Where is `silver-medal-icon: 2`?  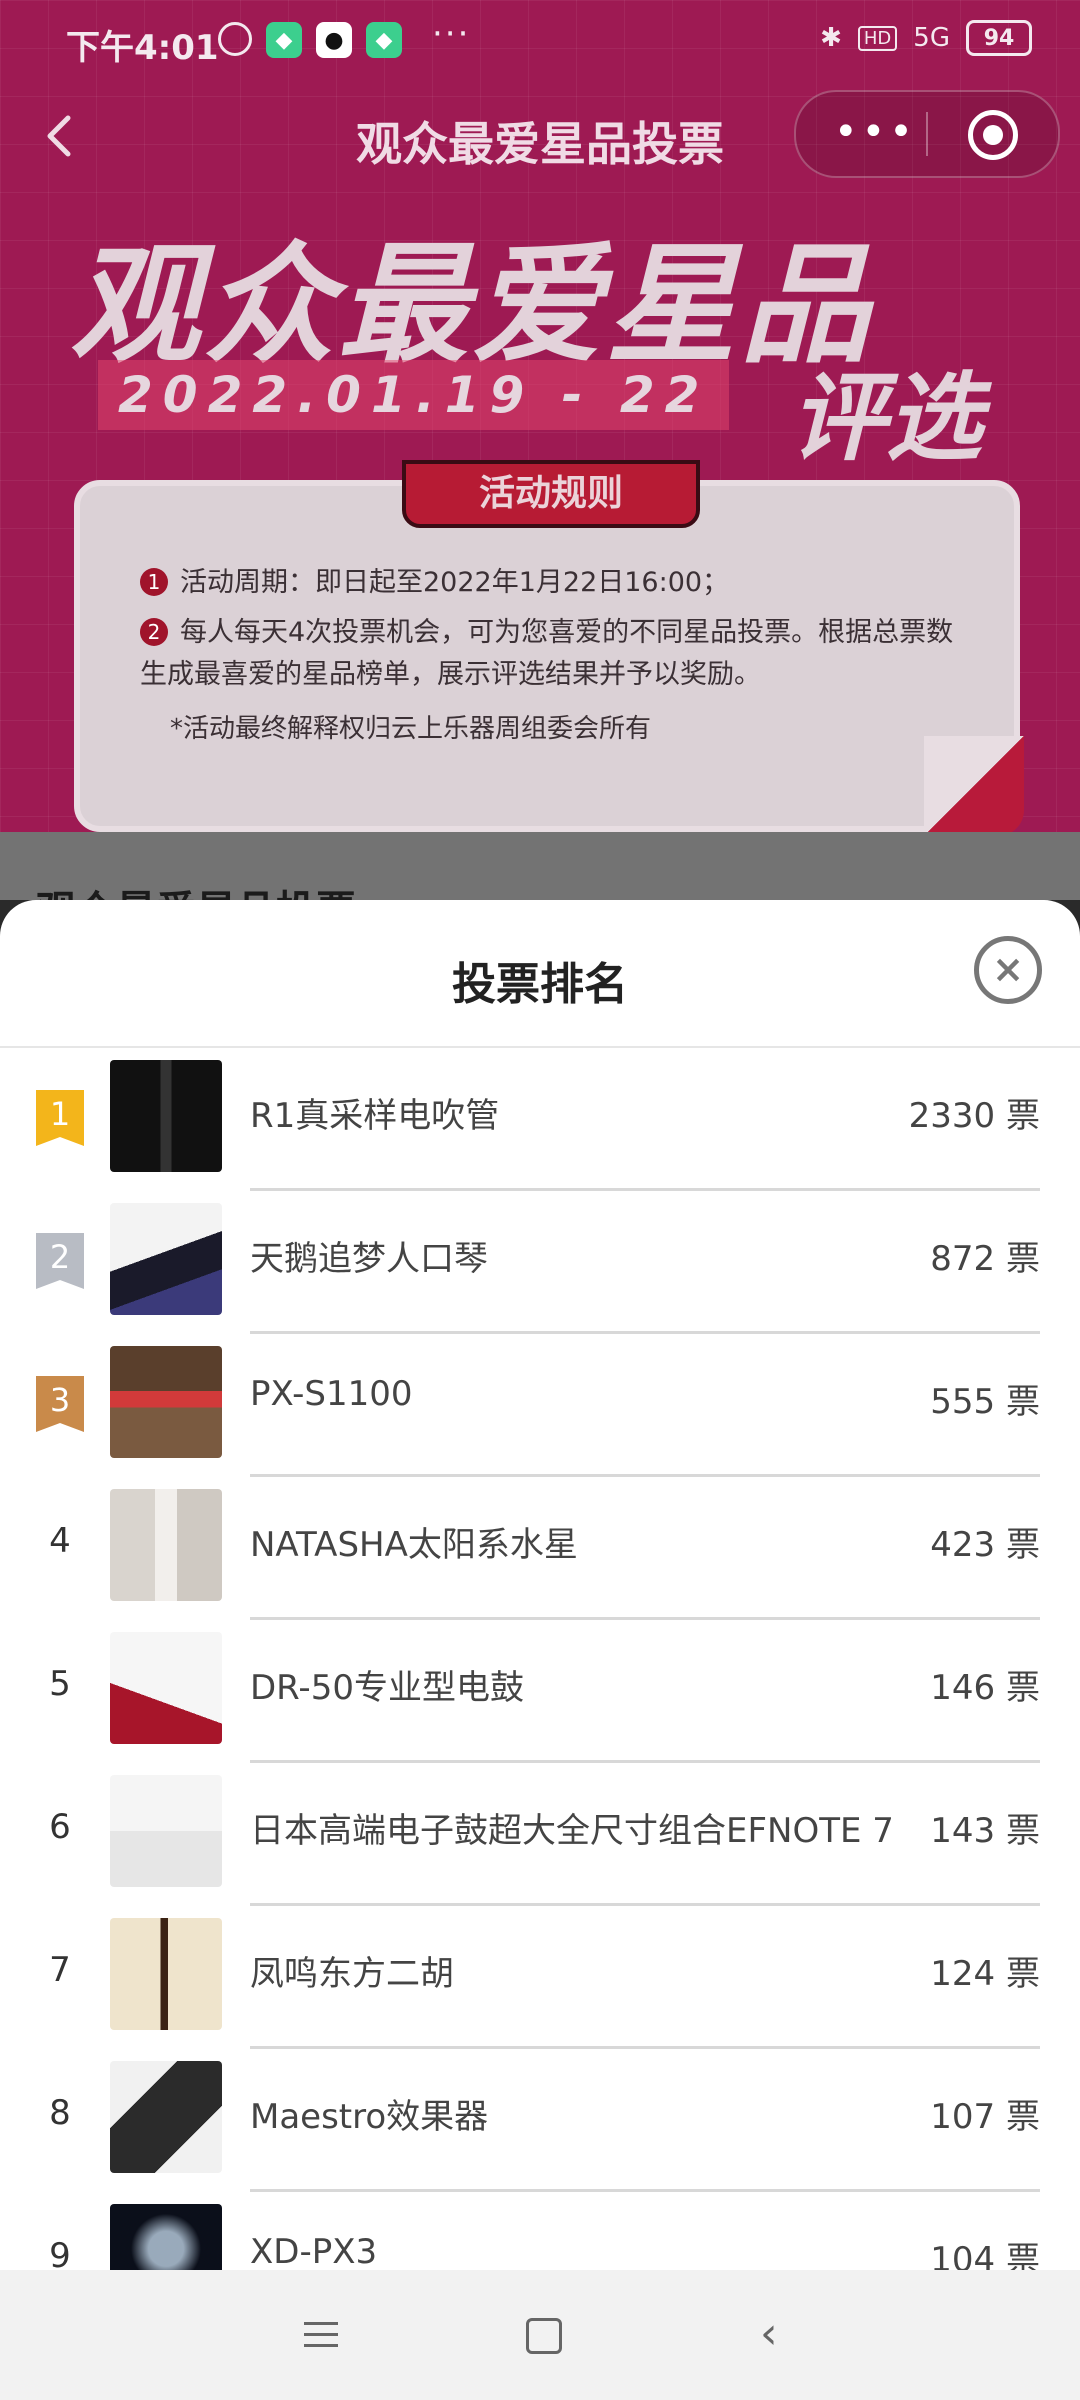 silver-medal-icon: 2 is located at coordinates (60, 1261).